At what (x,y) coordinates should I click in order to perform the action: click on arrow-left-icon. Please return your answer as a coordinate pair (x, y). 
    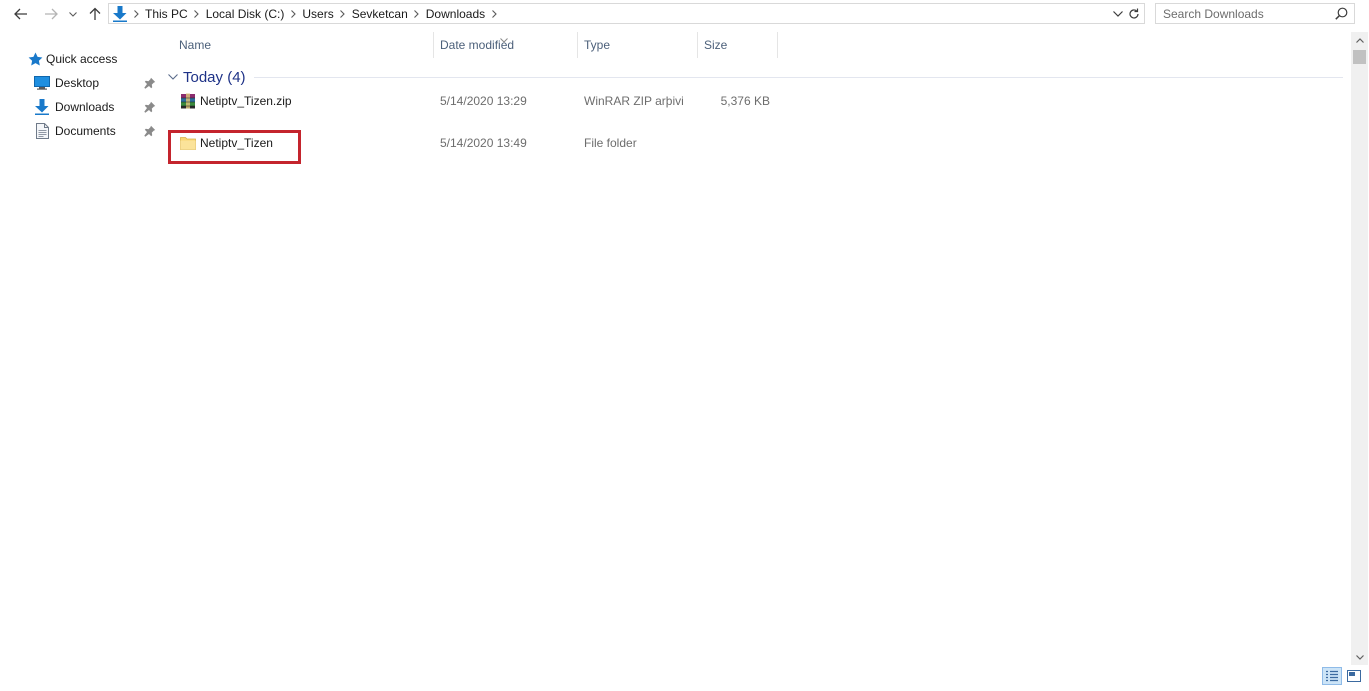
    Looking at the image, I should click on (20, 14).